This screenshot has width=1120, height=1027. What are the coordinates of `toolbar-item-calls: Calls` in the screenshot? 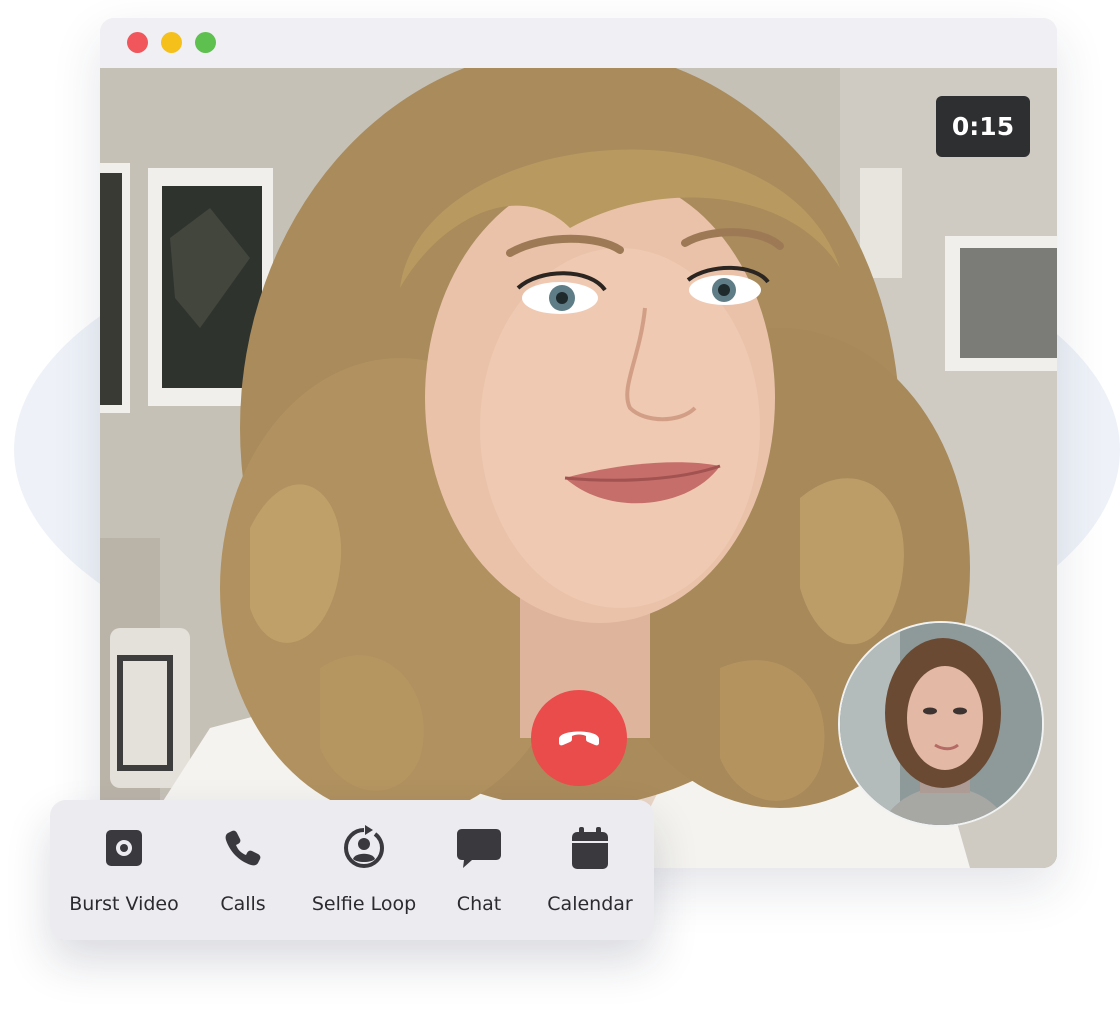 It's located at (243, 870).